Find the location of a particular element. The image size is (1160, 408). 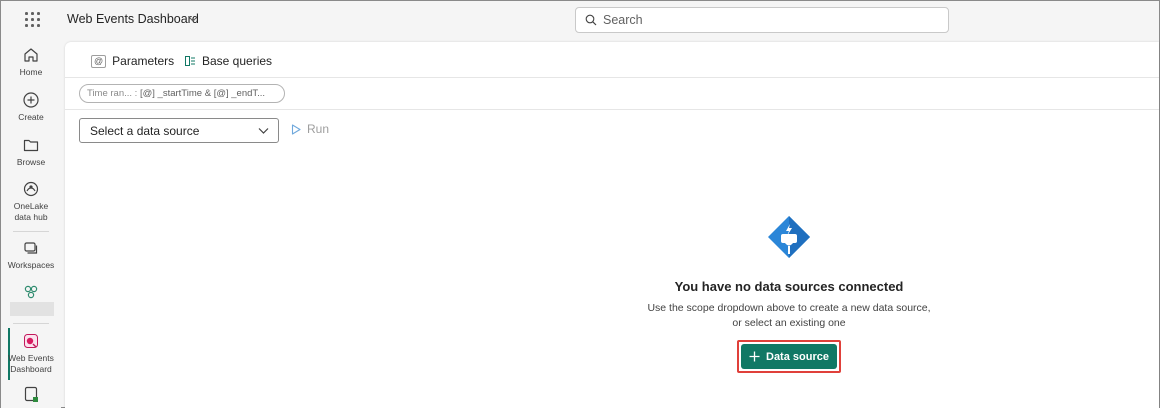

data-source-select-value: Select a data source is located at coordinates (145, 131).